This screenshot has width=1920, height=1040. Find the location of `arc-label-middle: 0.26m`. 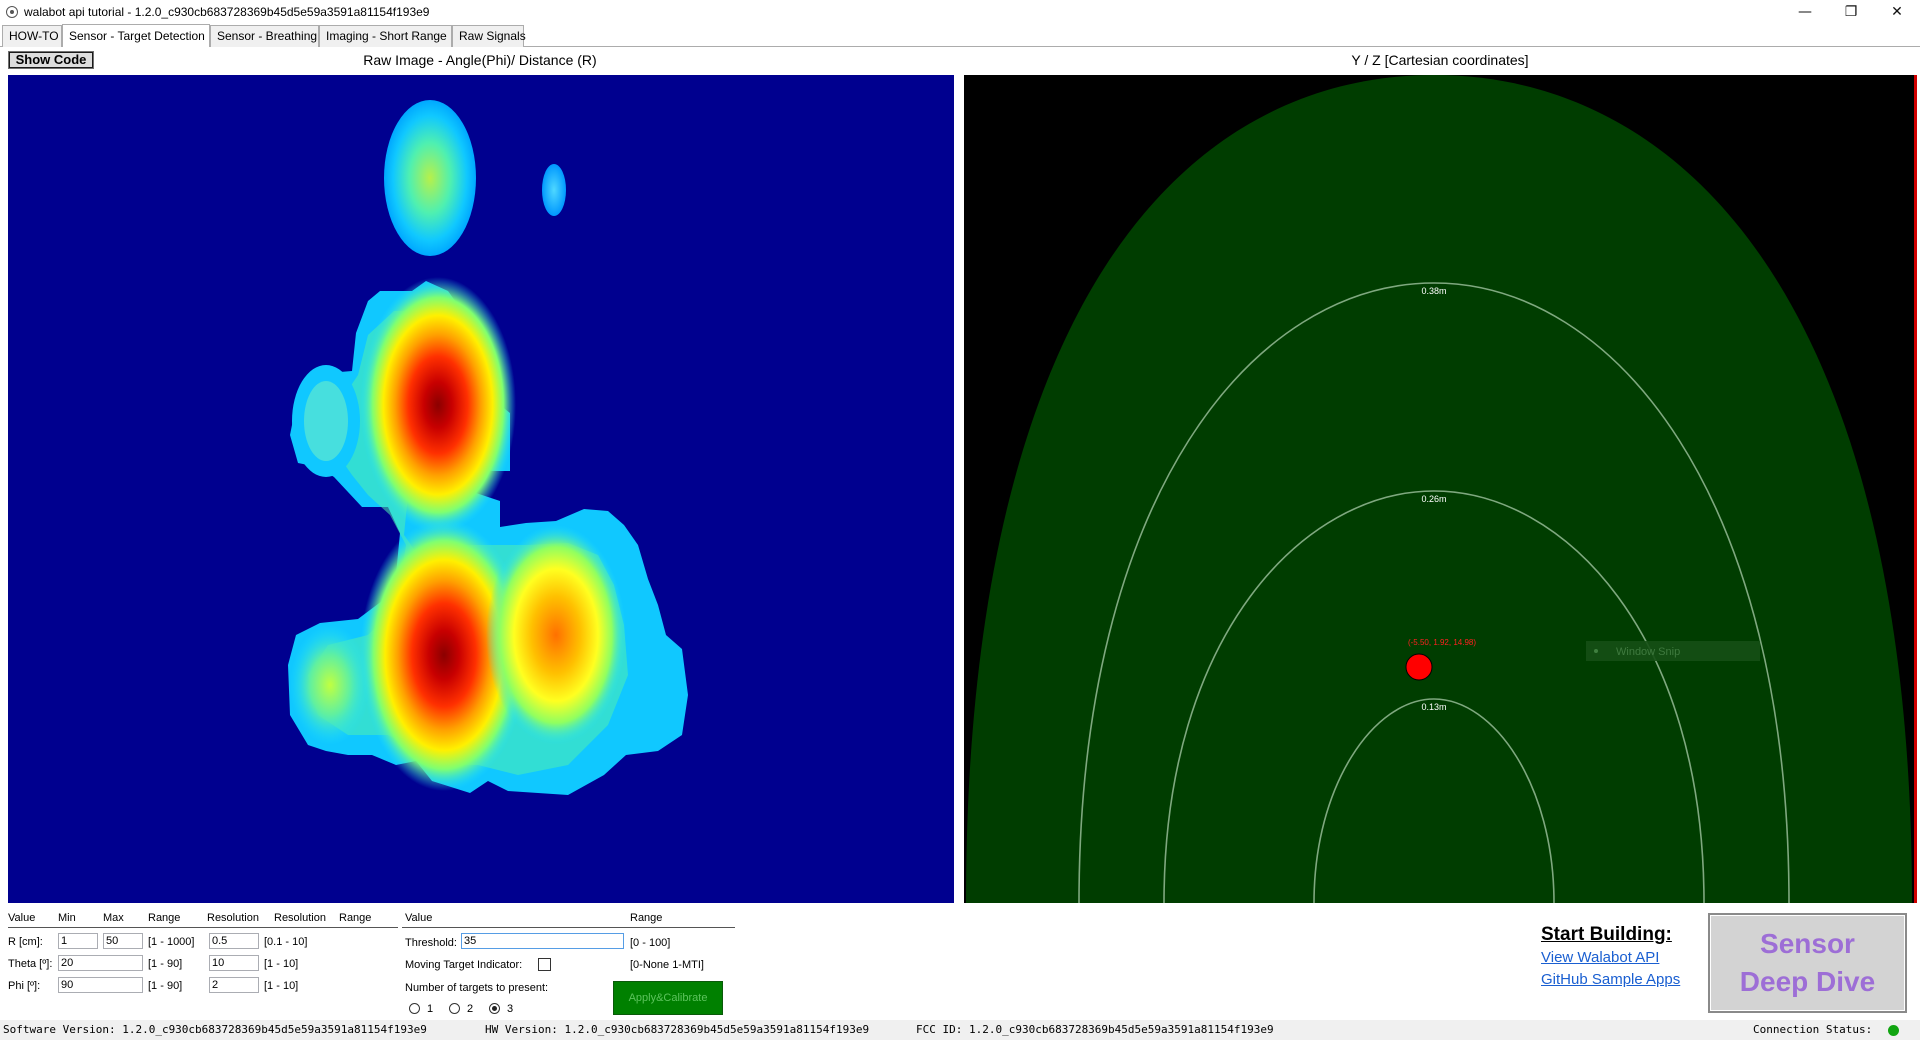

arc-label-middle: 0.26m is located at coordinates (1433, 499).